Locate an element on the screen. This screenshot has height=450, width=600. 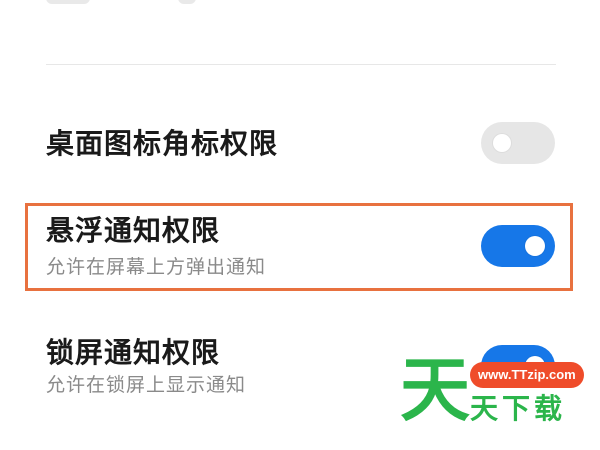
setting-title: 桌面图标角标权限 is located at coordinates (162, 143).